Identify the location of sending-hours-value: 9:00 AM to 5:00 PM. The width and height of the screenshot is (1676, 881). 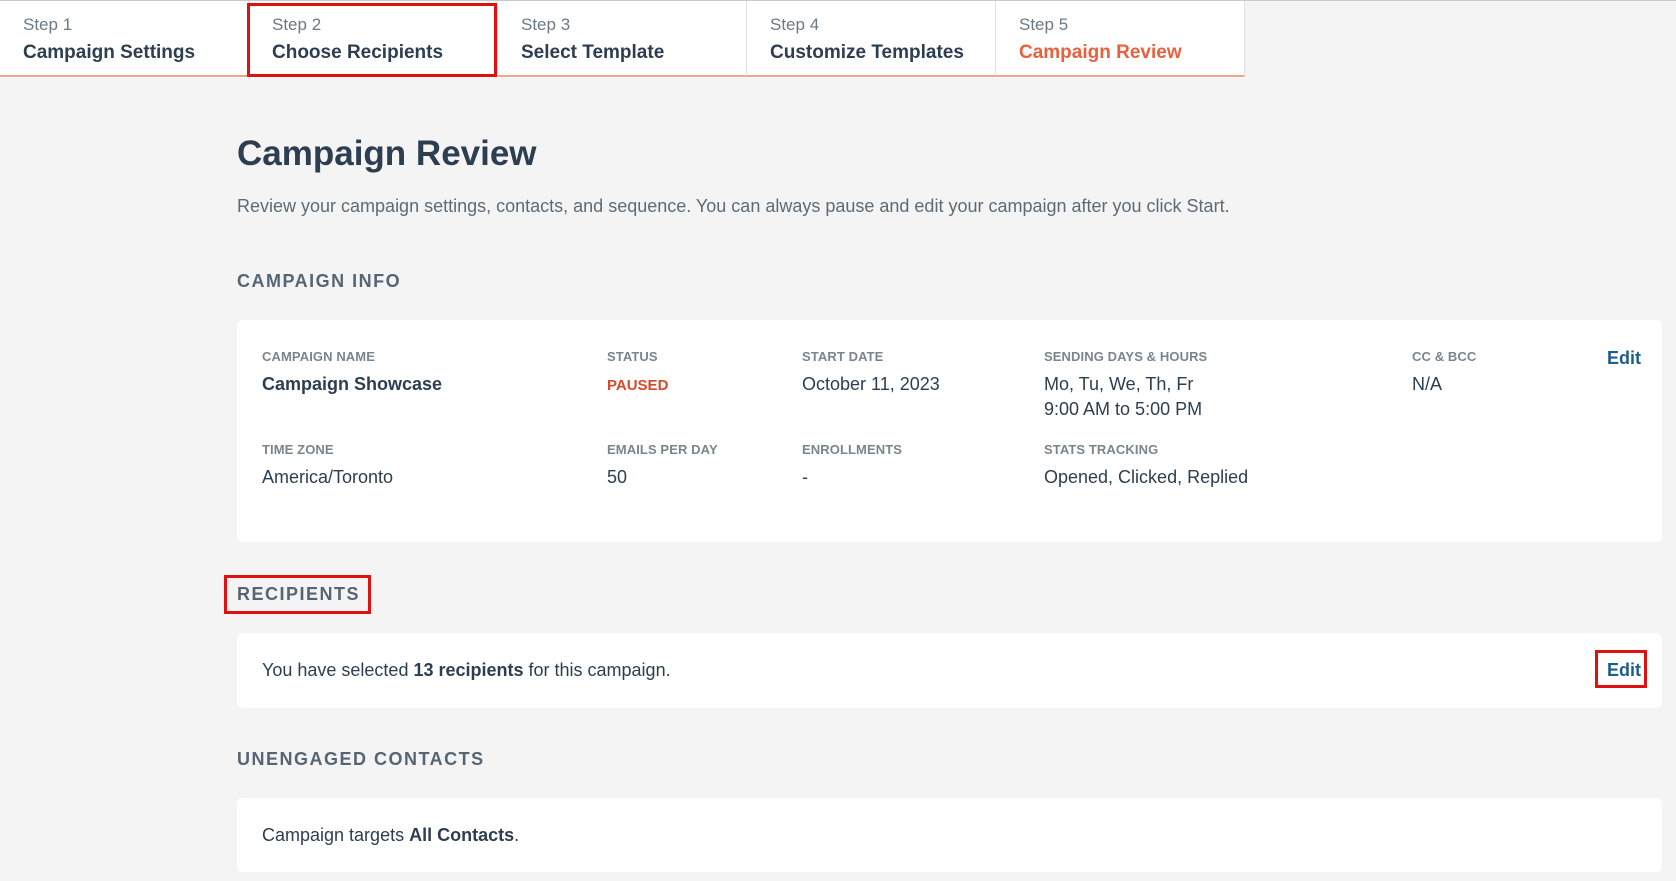
(1123, 409).